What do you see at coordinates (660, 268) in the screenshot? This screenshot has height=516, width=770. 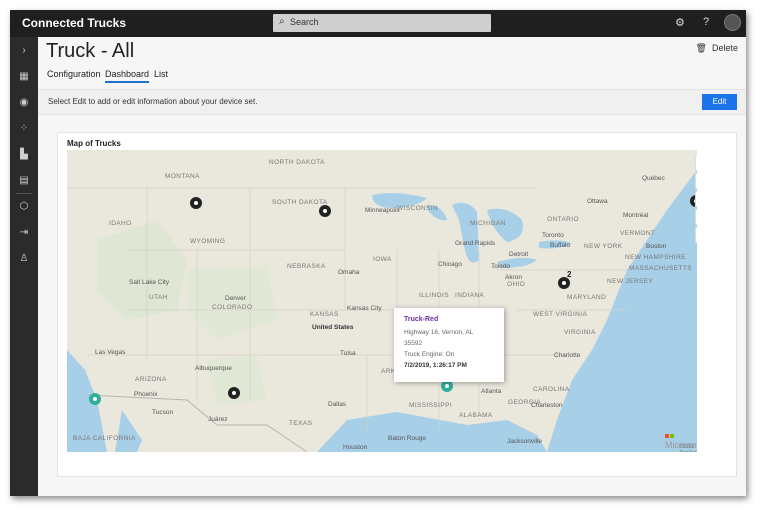 I see `label-massachusetts: MASSACHUSETTS` at bounding box center [660, 268].